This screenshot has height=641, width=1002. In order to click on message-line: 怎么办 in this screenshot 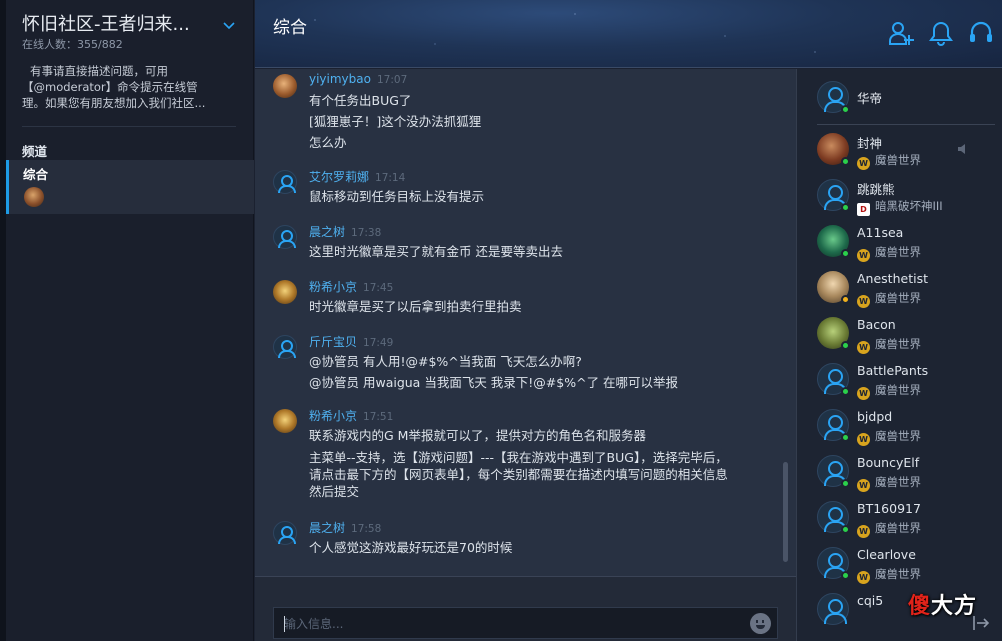, I will do `click(328, 142)`.